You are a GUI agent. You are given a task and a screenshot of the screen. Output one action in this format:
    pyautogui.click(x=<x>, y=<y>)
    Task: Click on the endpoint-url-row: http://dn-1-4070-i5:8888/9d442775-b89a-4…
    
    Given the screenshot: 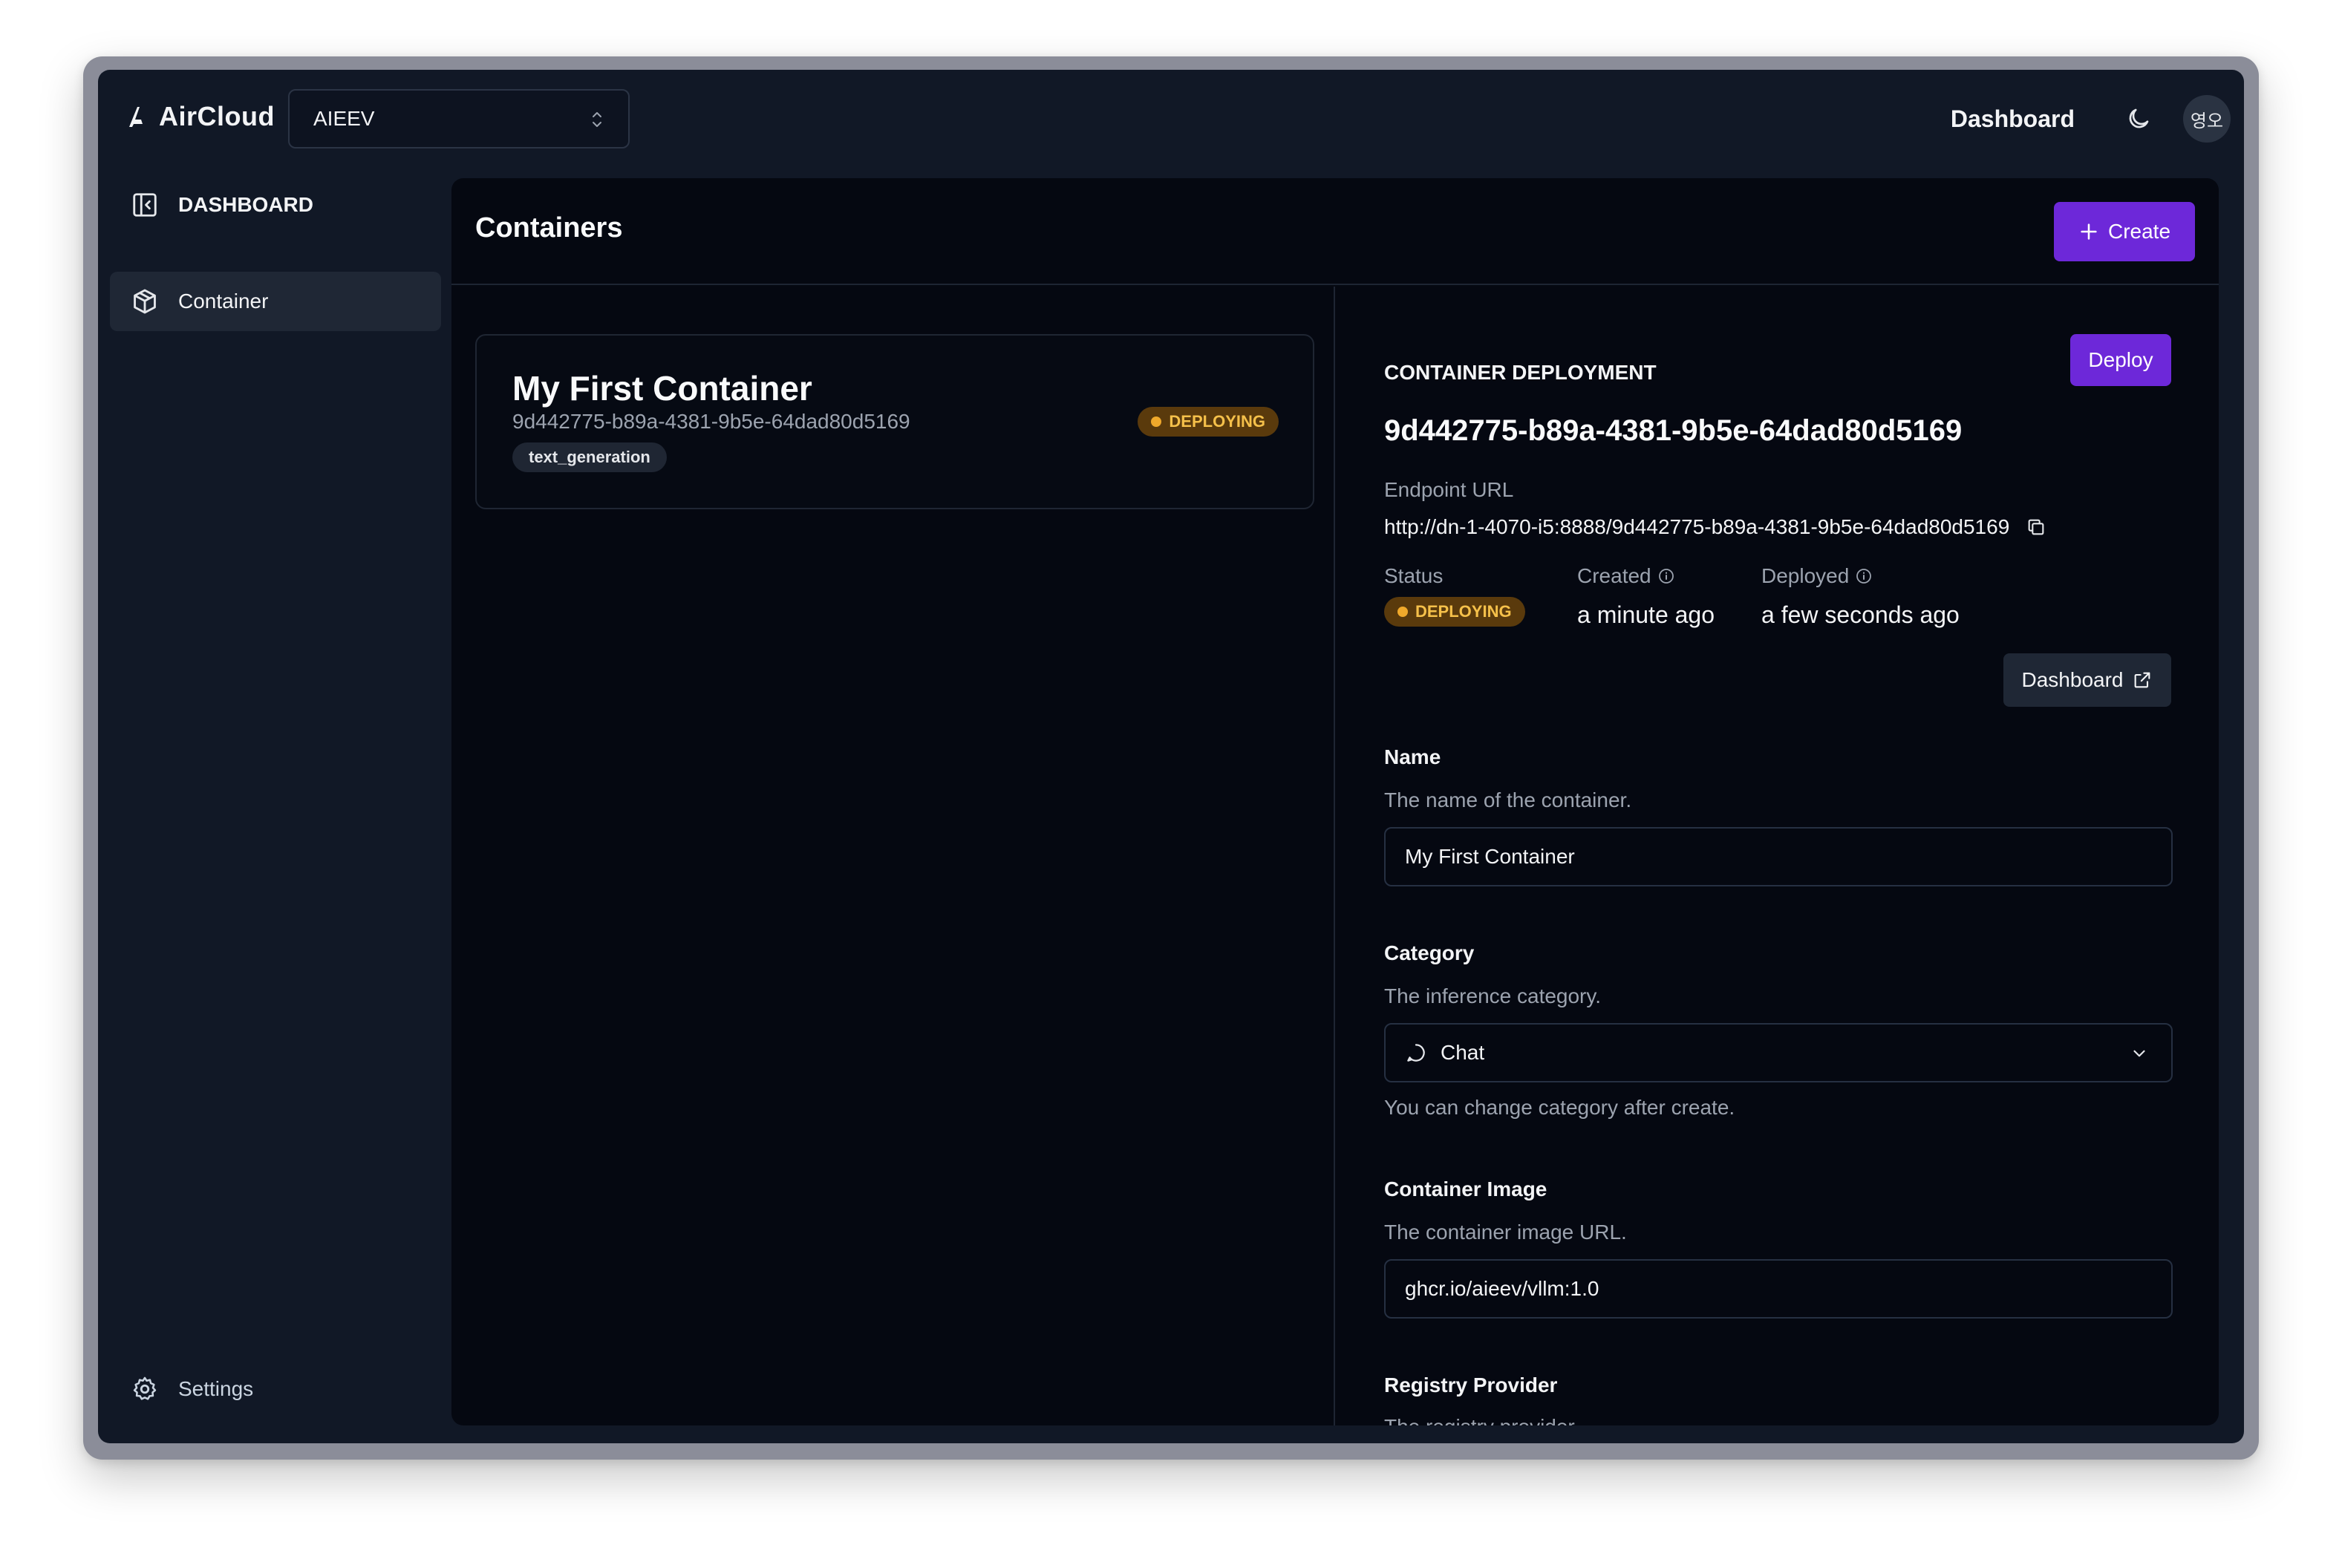 What is the action you would take?
    pyautogui.click(x=1715, y=527)
    